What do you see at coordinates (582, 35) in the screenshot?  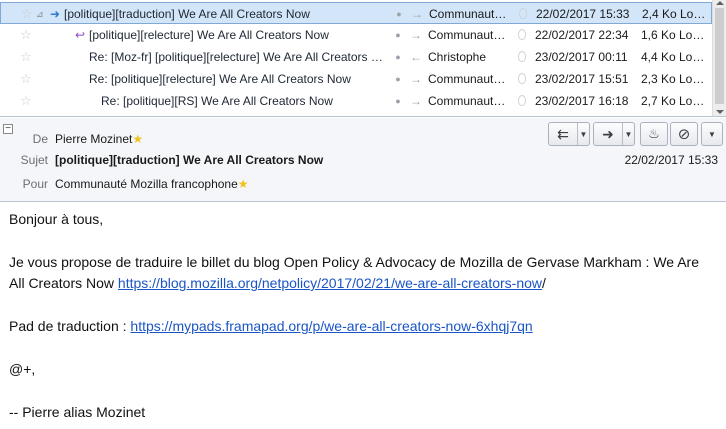 I see `message-date: 22/02/2017 22:34` at bounding box center [582, 35].